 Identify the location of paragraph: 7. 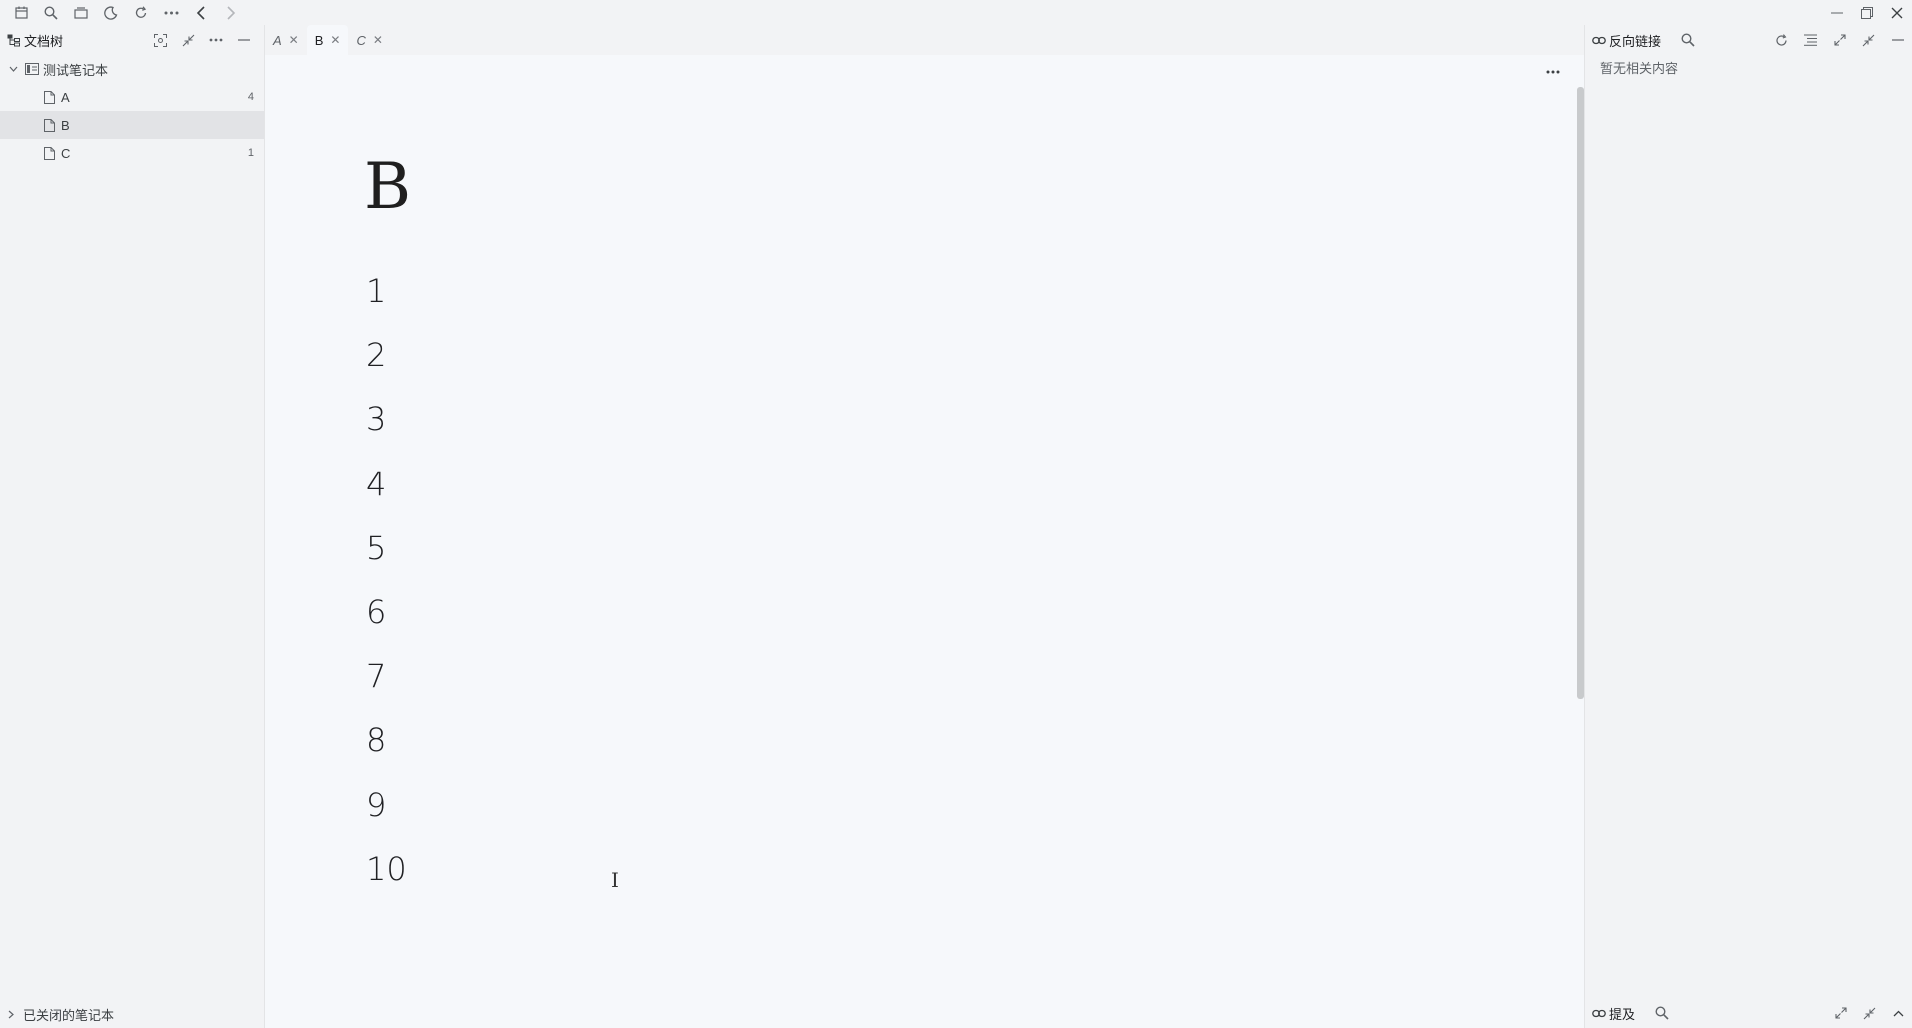
(386, 692).